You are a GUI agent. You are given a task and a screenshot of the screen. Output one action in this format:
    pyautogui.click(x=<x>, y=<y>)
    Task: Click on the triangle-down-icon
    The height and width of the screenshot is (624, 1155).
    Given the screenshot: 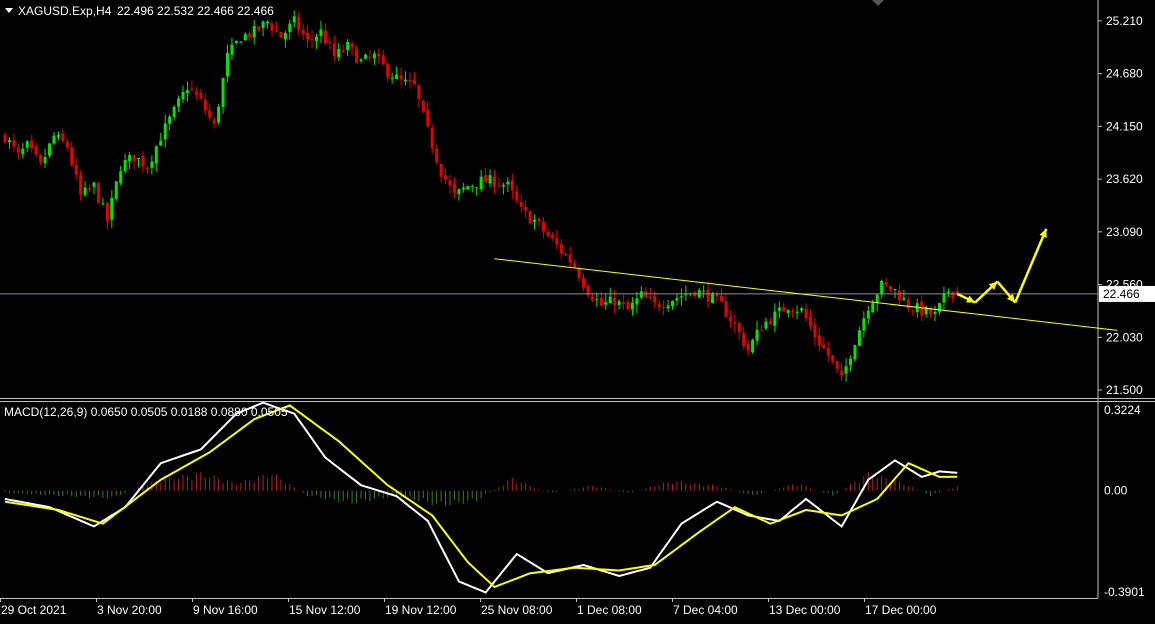 What is the action you would take?
    pyautogui.click(x=9, y=10)
    